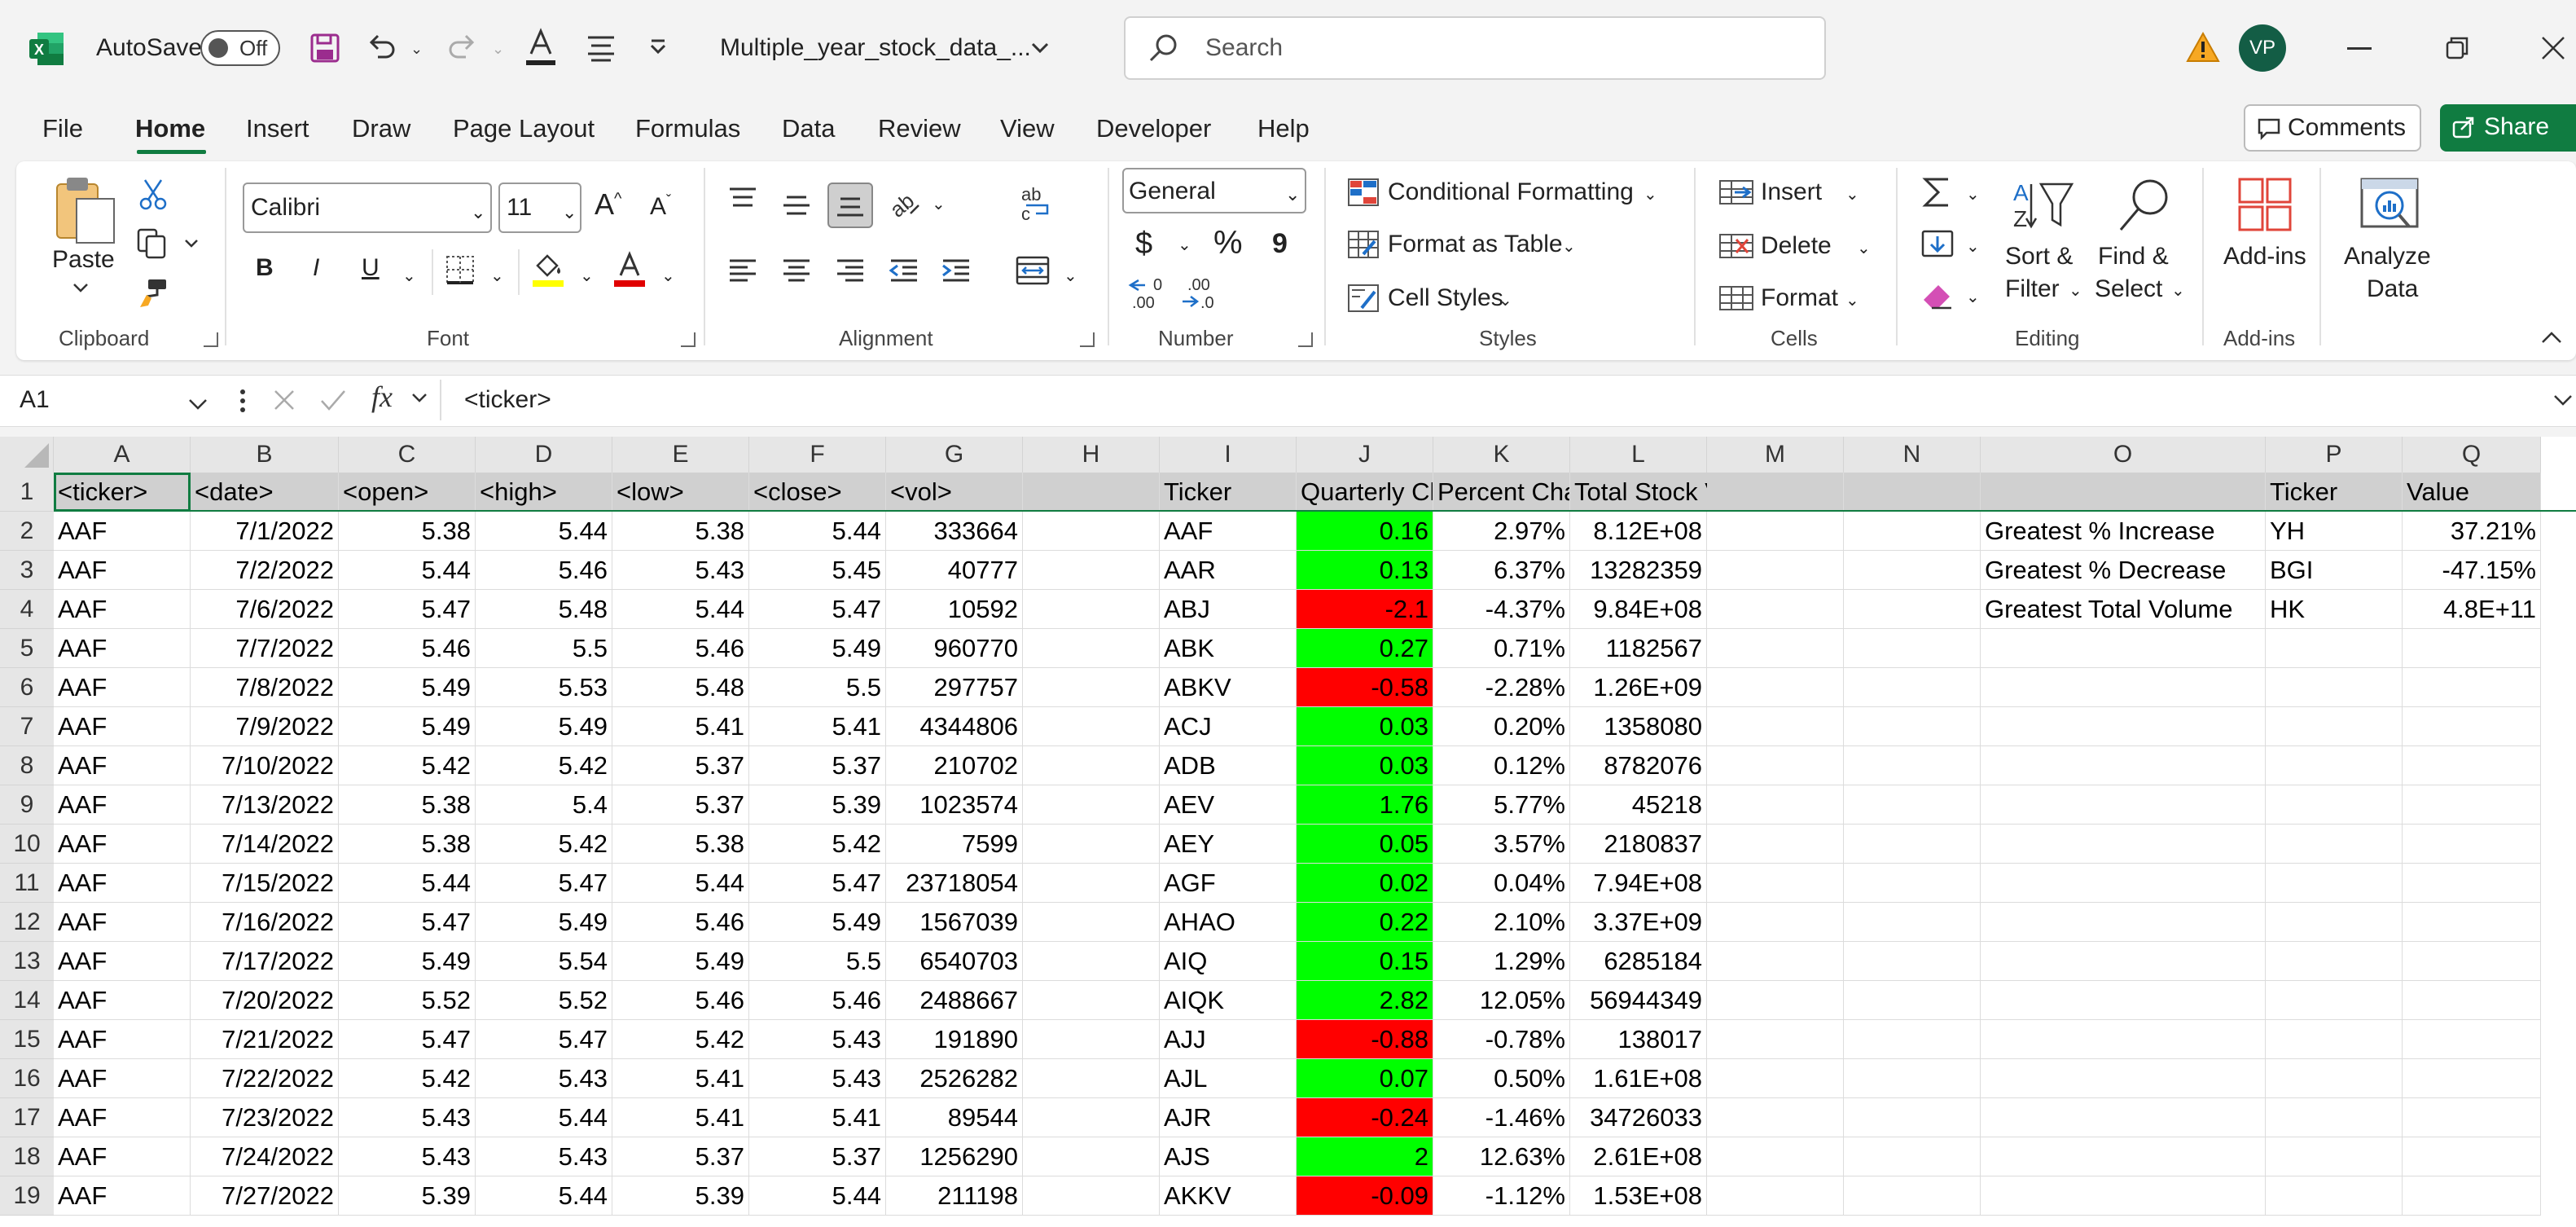  Describe the element at coordinates (954, 1000) in the screenshot. I see `table-cell: 2488667` at that location.